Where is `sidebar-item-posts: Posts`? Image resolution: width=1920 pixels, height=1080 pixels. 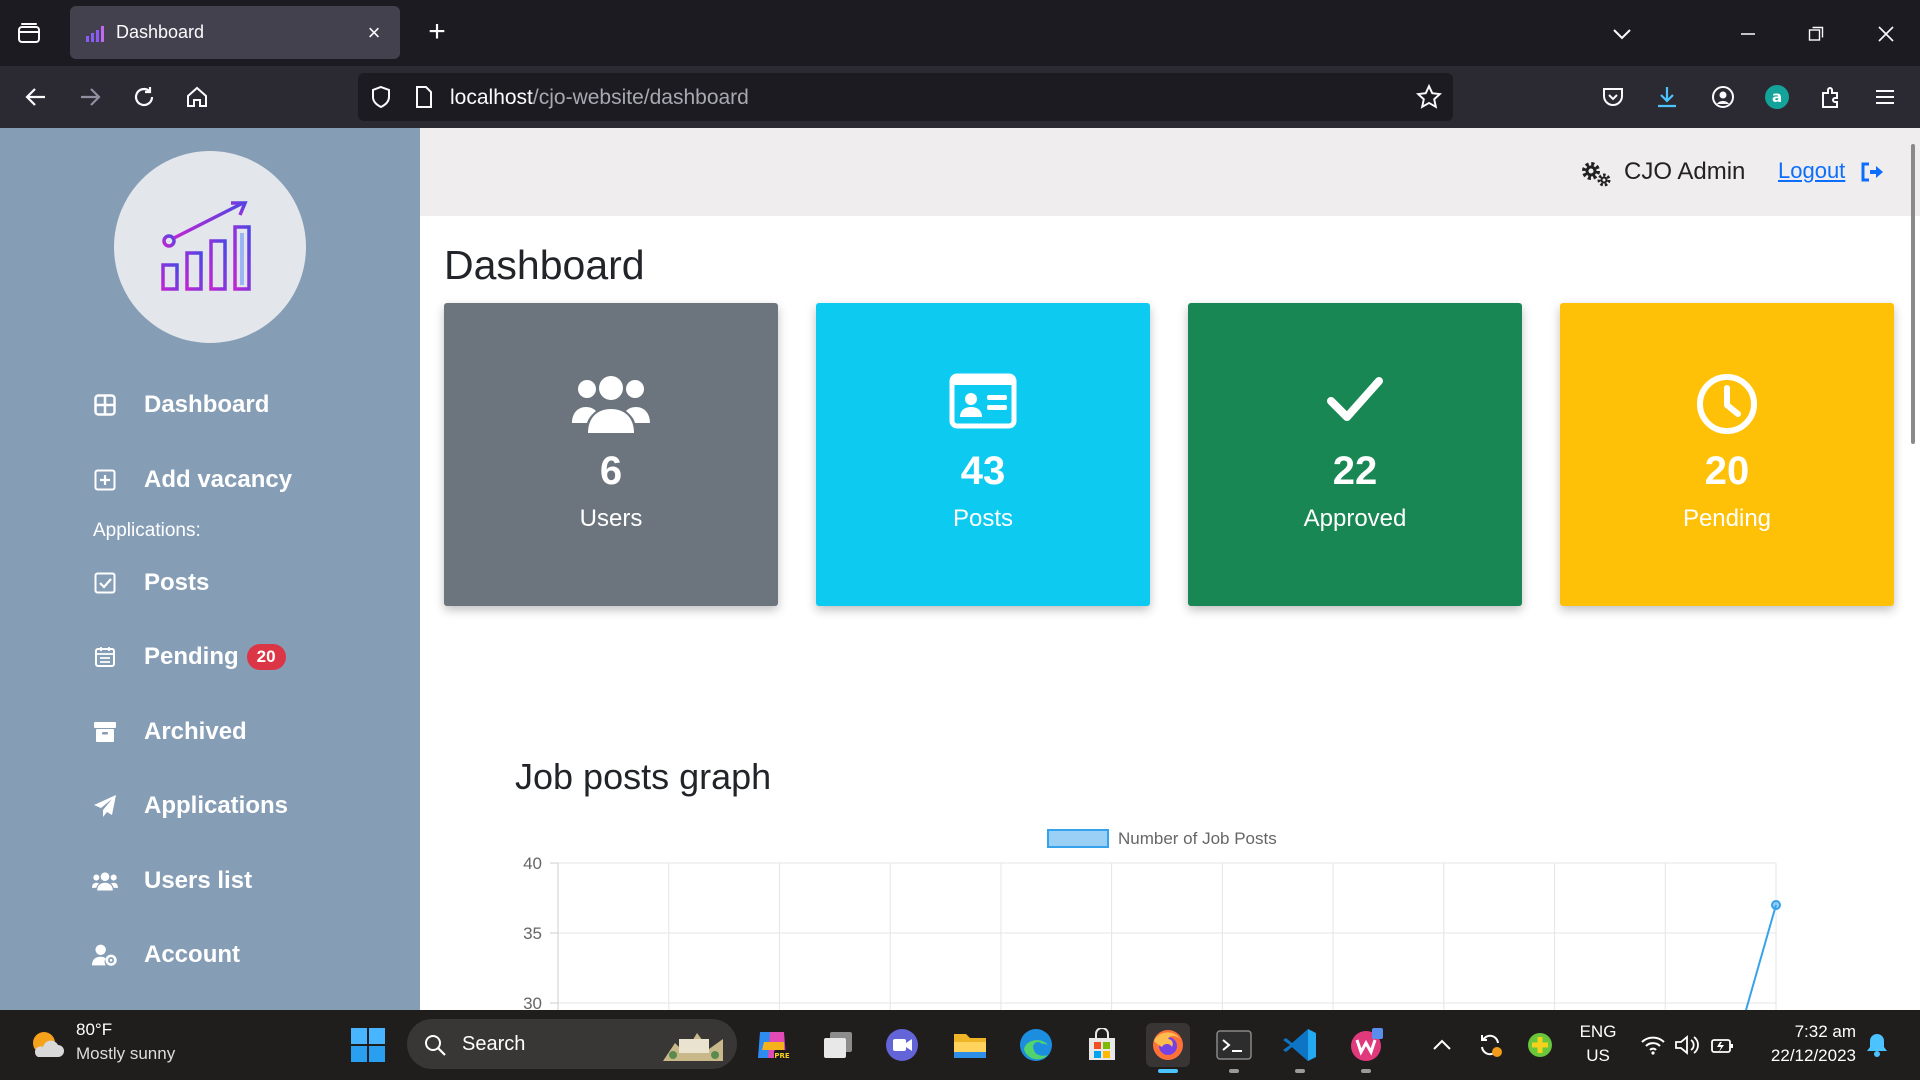 sidebar-item-posts: Posts is located at coordinates (150, 583).